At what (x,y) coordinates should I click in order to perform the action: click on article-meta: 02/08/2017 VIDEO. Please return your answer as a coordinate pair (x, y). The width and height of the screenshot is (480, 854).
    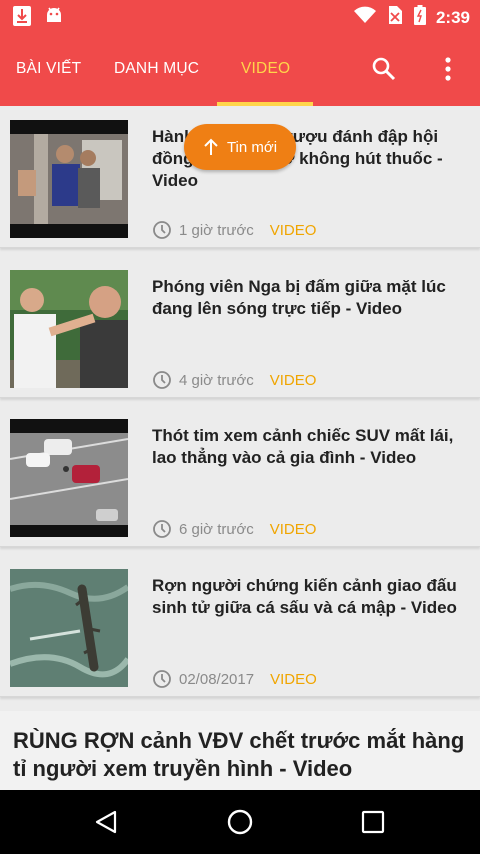
    Looking at the image, I should click on (234, 679).